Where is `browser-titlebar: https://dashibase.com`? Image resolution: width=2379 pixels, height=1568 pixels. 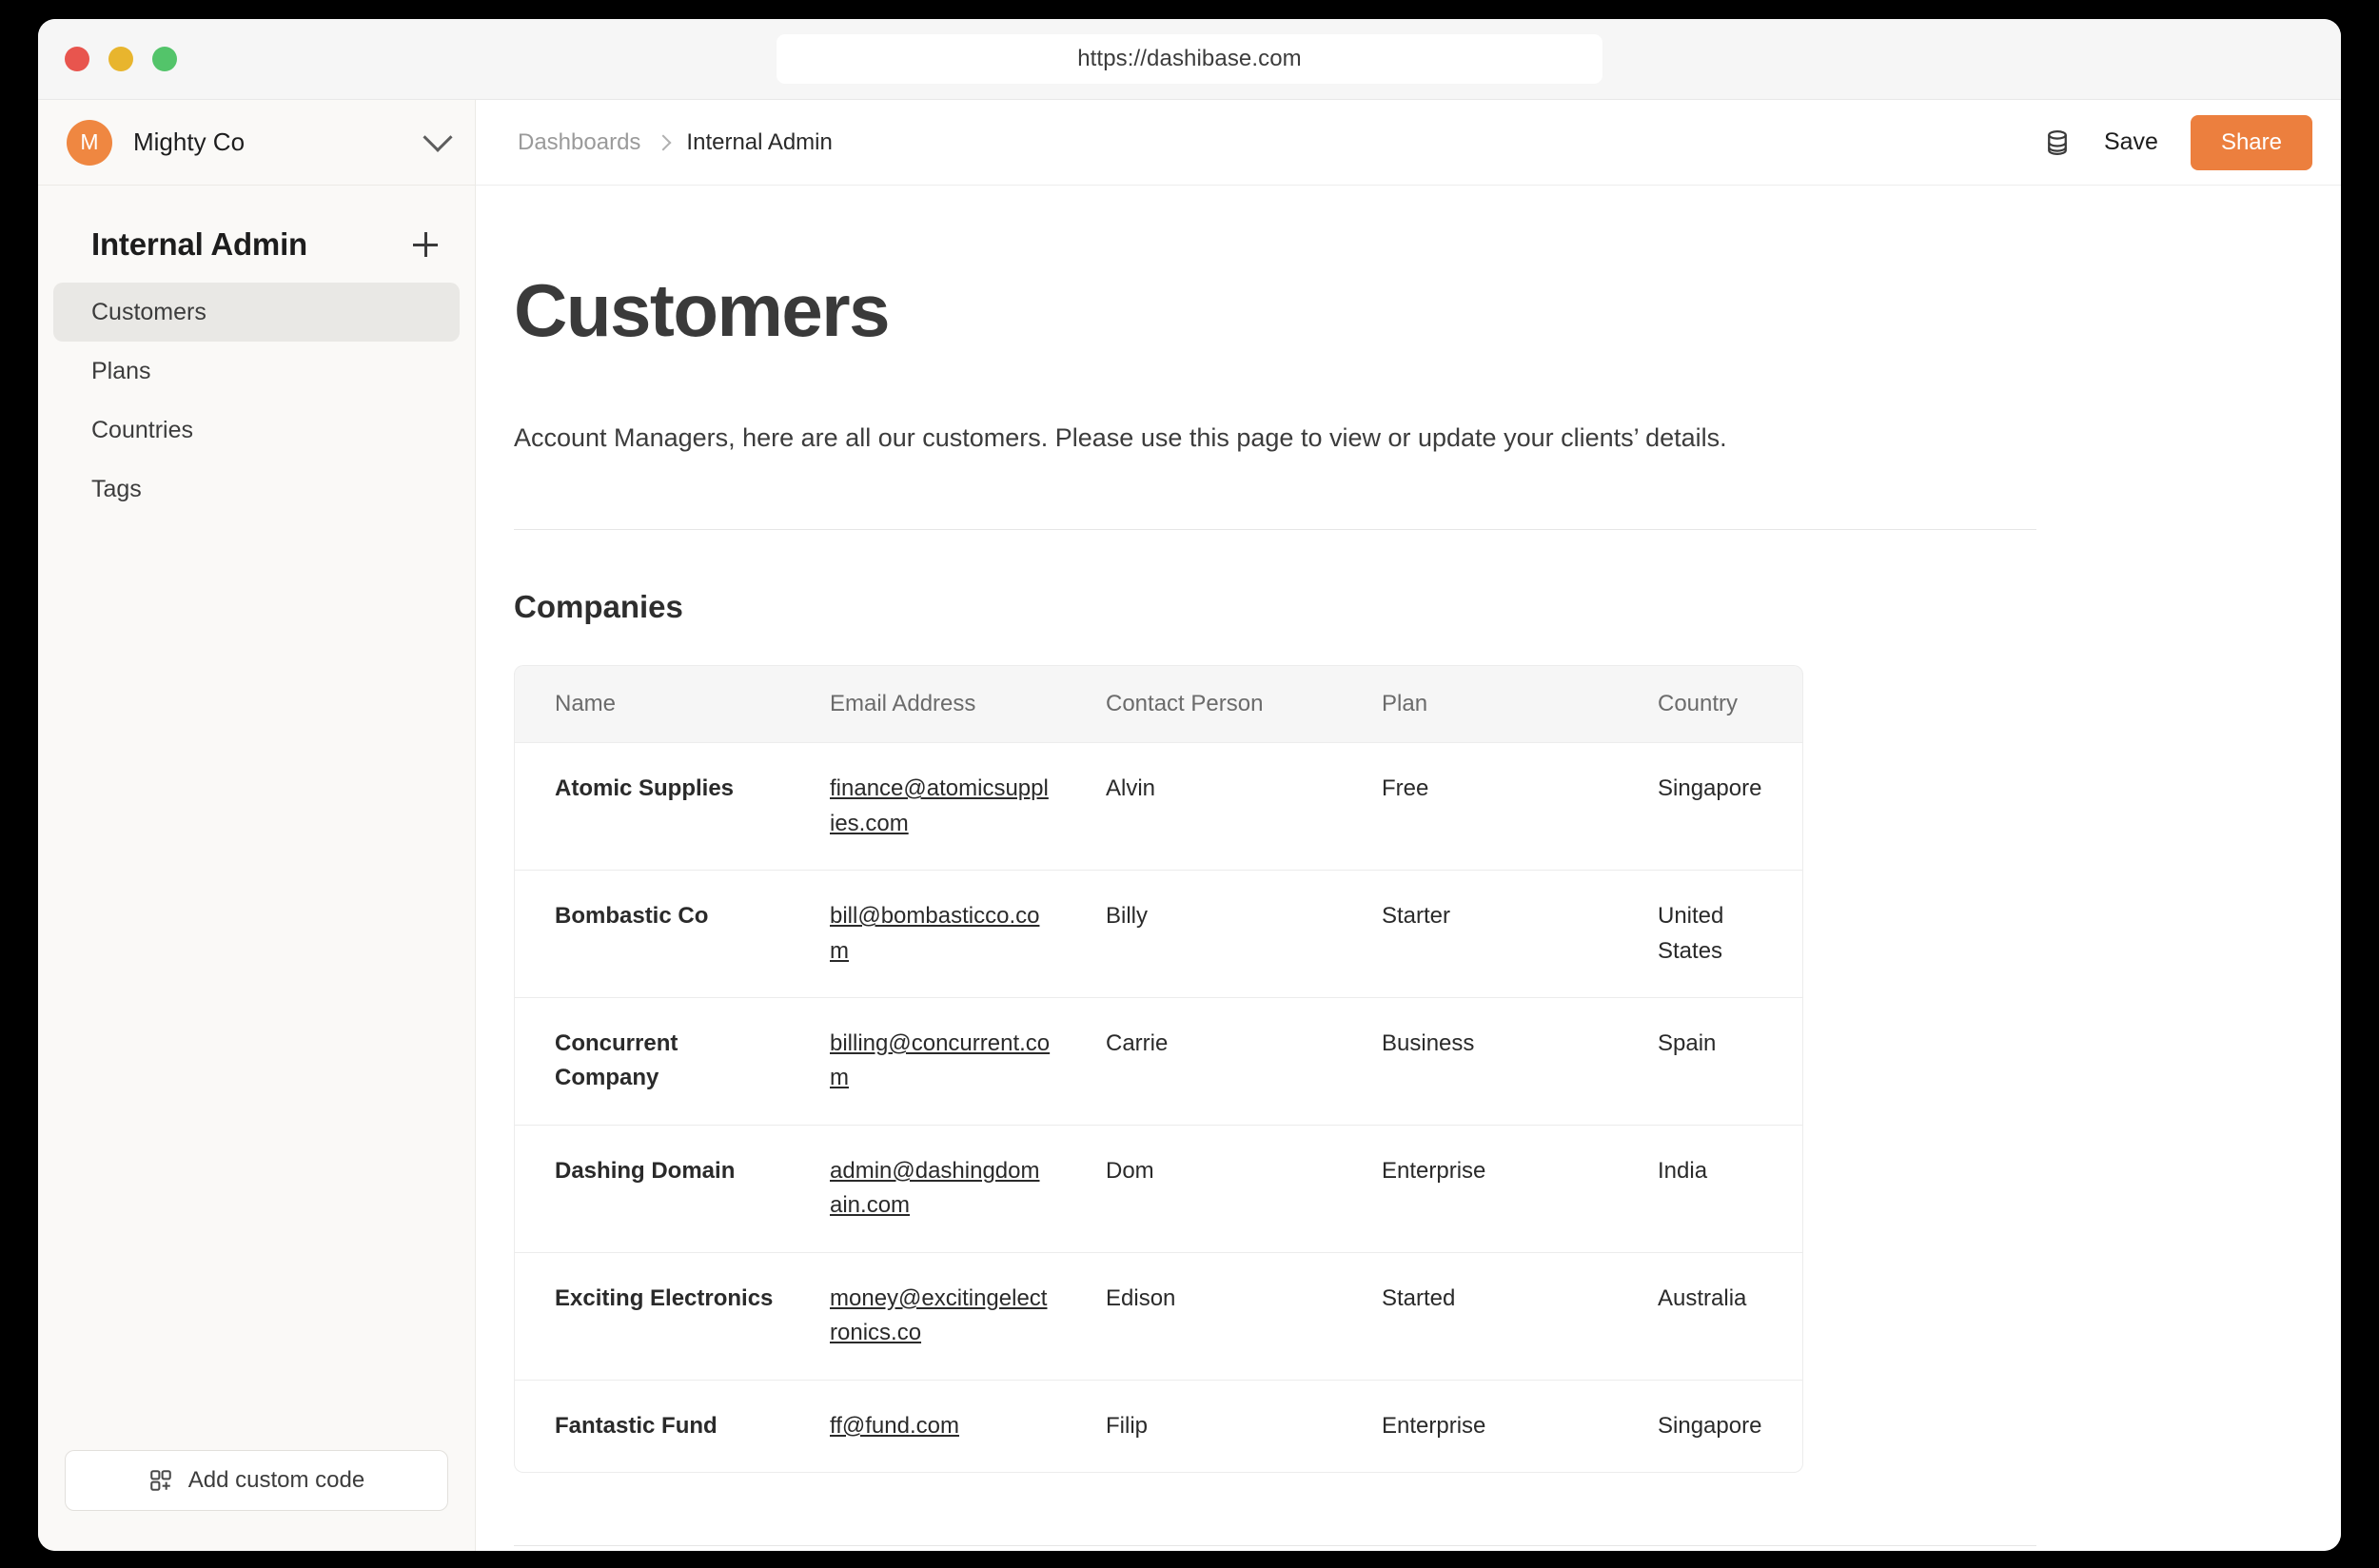 browser-titlebar: https://dashibase.com is located at coordinates (1189, 59).